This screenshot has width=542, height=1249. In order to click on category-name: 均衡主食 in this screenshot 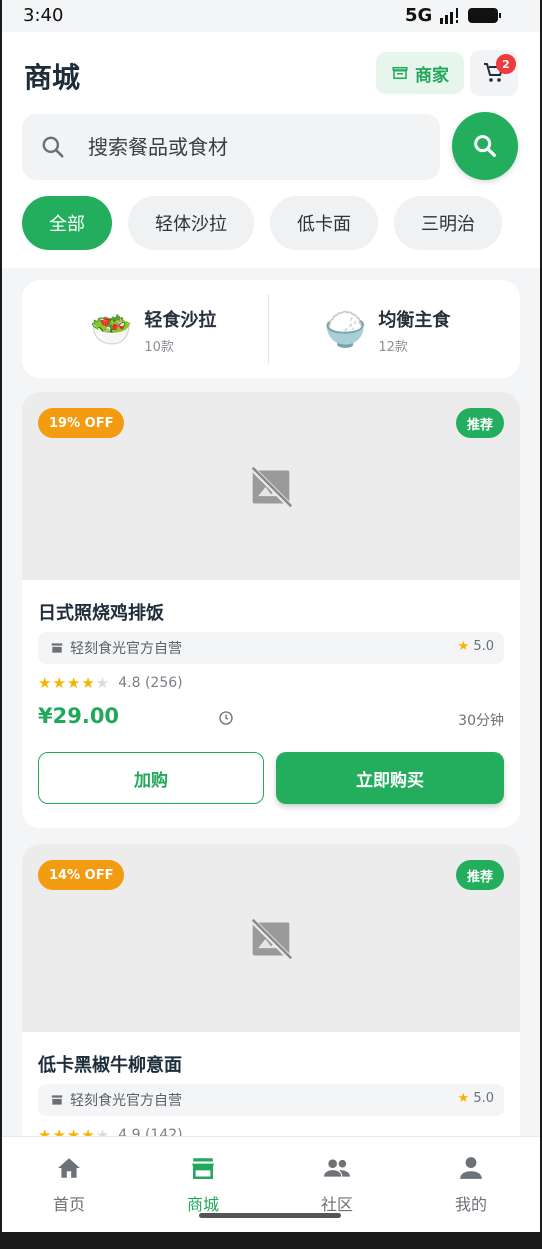, I will do `click(414, 320)`.